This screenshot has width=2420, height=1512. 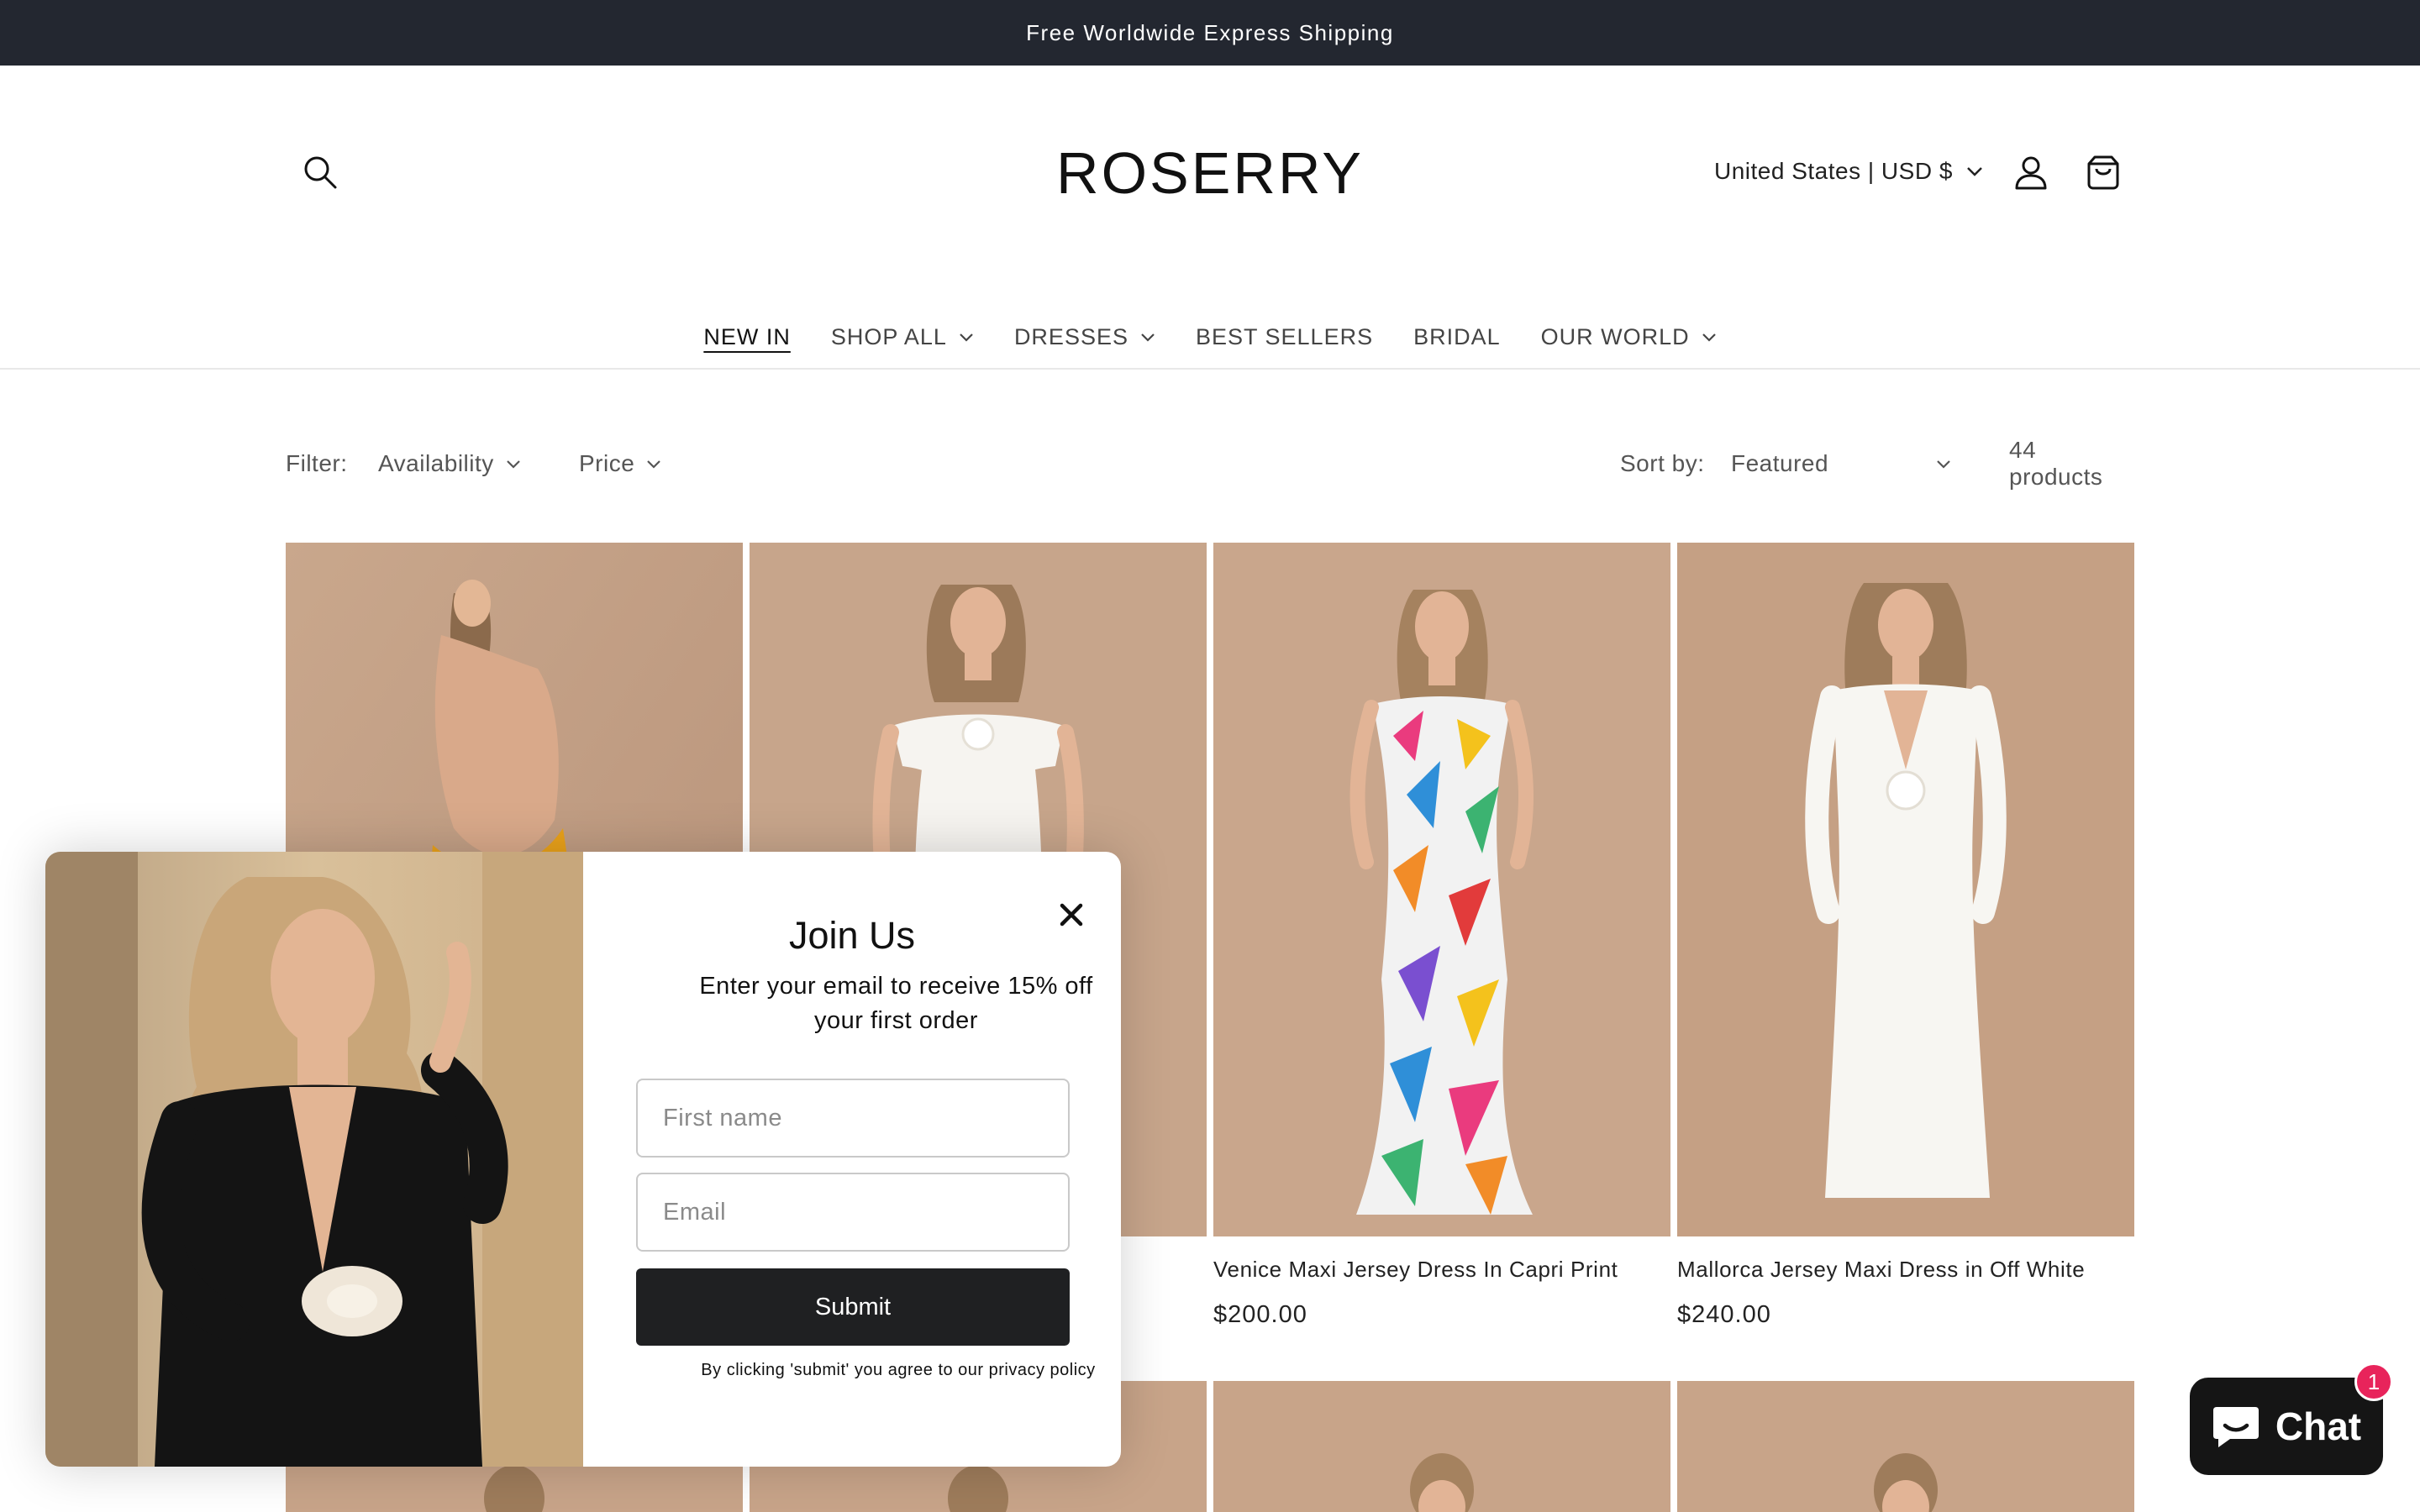 I want to click on account-button, so click(x=2031, y=172).